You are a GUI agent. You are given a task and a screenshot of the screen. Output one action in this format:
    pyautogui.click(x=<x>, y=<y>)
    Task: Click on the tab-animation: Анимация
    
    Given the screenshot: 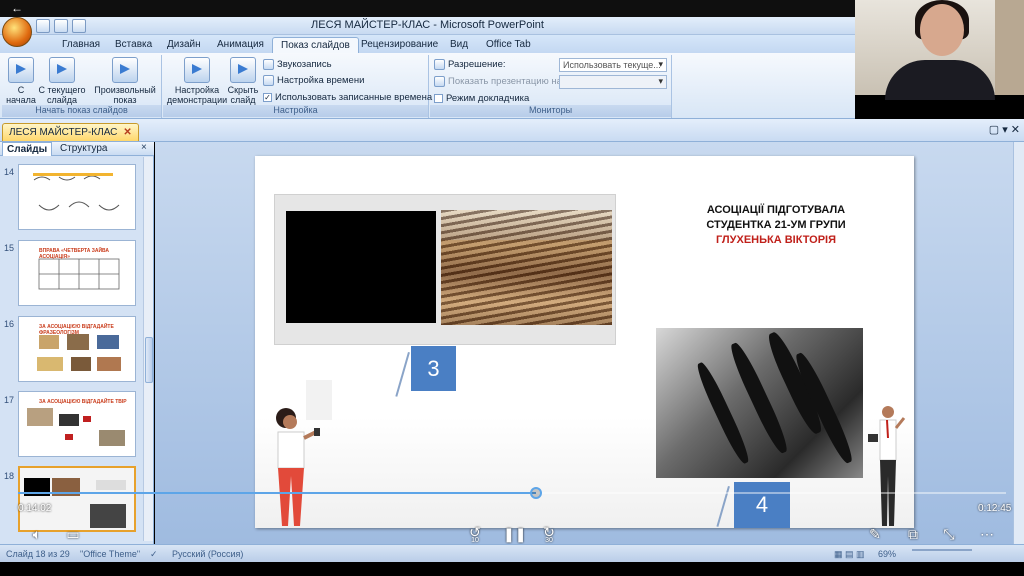 What is the action you would take?
    pyautogui.click(x=240, y=45)
    